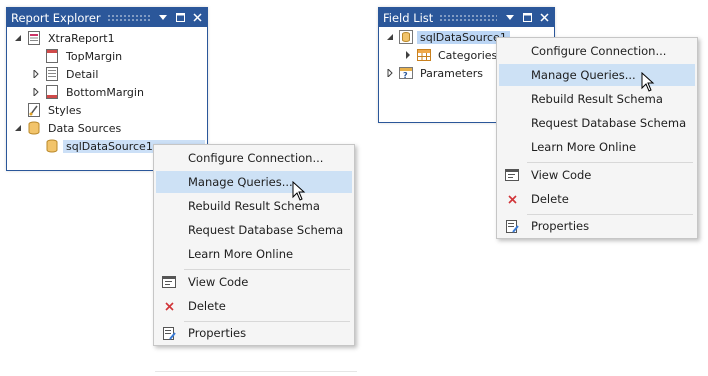  Describe the element at coordinates (34, 110) in the screenshot. I see `styles-icon` at that location.